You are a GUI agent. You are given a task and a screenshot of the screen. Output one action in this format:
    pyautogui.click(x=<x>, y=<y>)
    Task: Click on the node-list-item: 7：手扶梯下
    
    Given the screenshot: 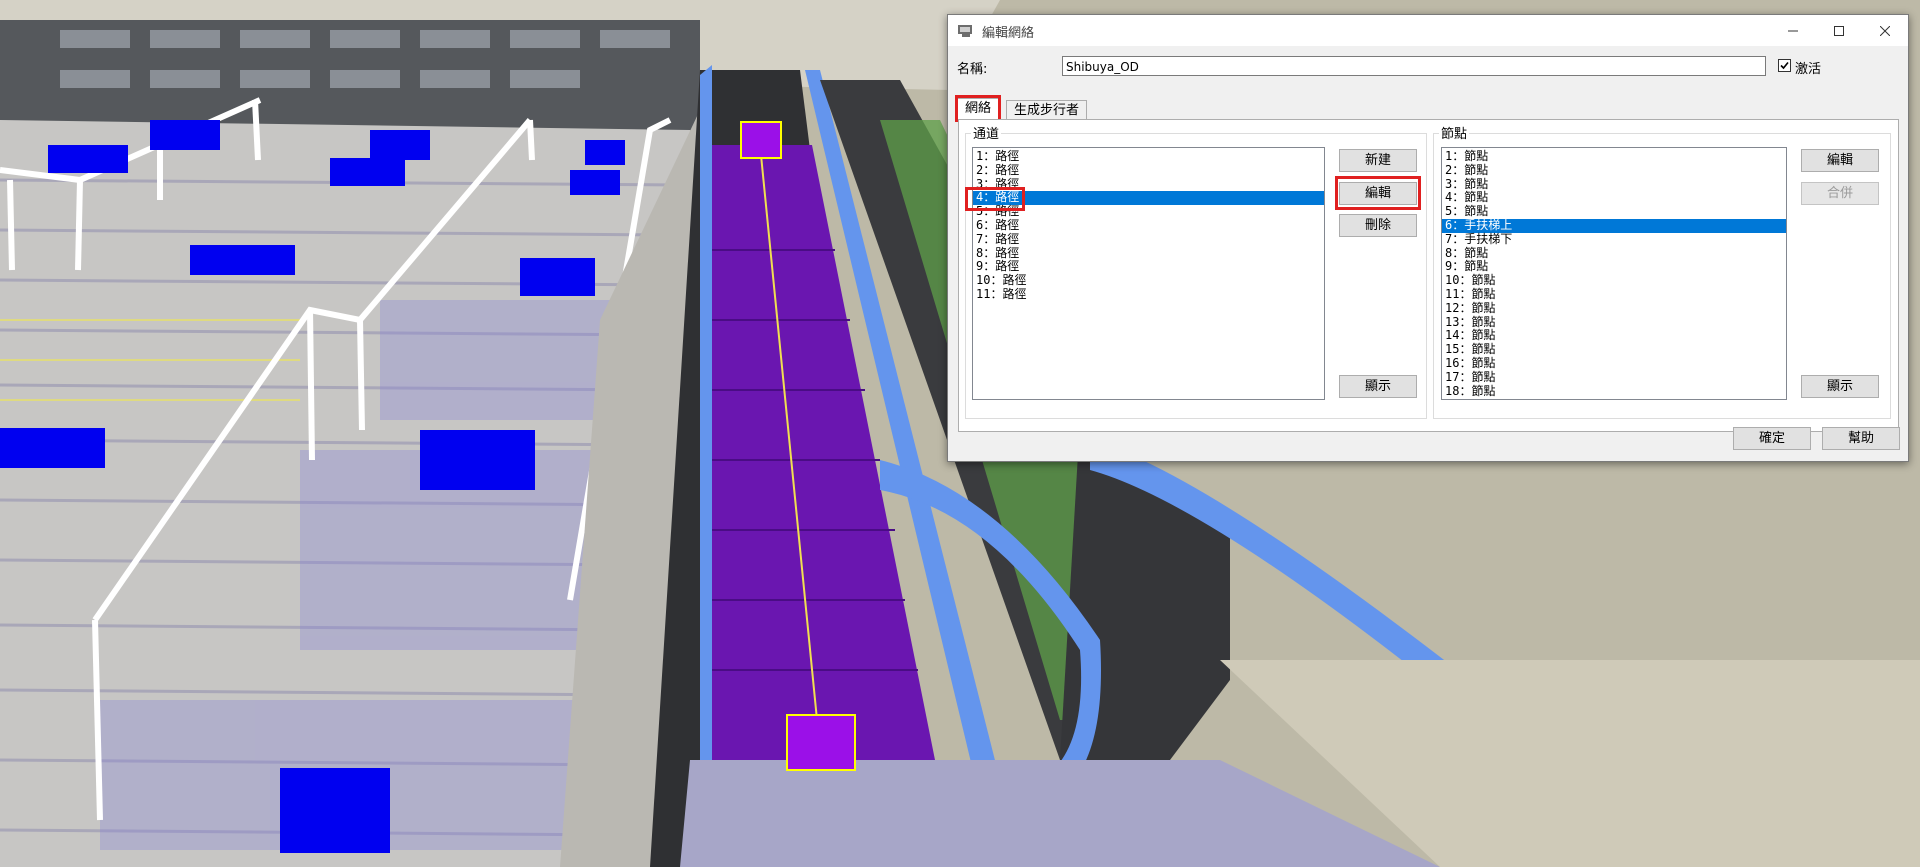 What is the action you would take?
    pyautogui.click(x=1614, y=239)
    